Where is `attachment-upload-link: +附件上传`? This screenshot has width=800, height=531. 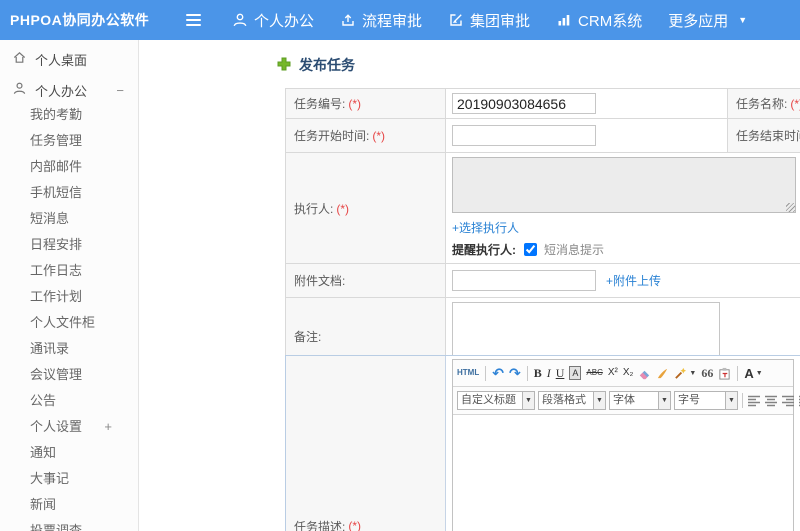 attachment-upload-link: +附件上传 is located at coordinates (633, 280).